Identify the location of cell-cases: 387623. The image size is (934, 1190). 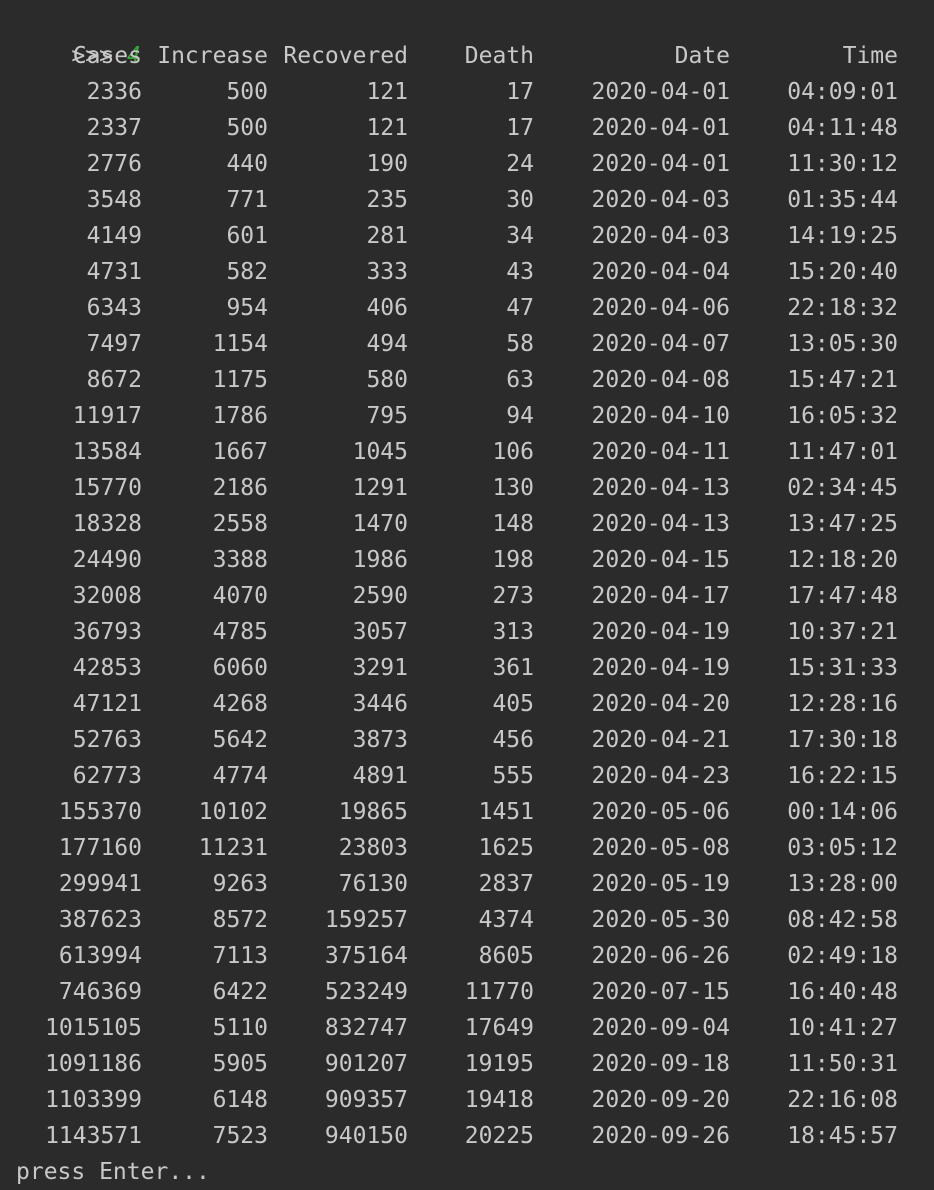
(100, 920).